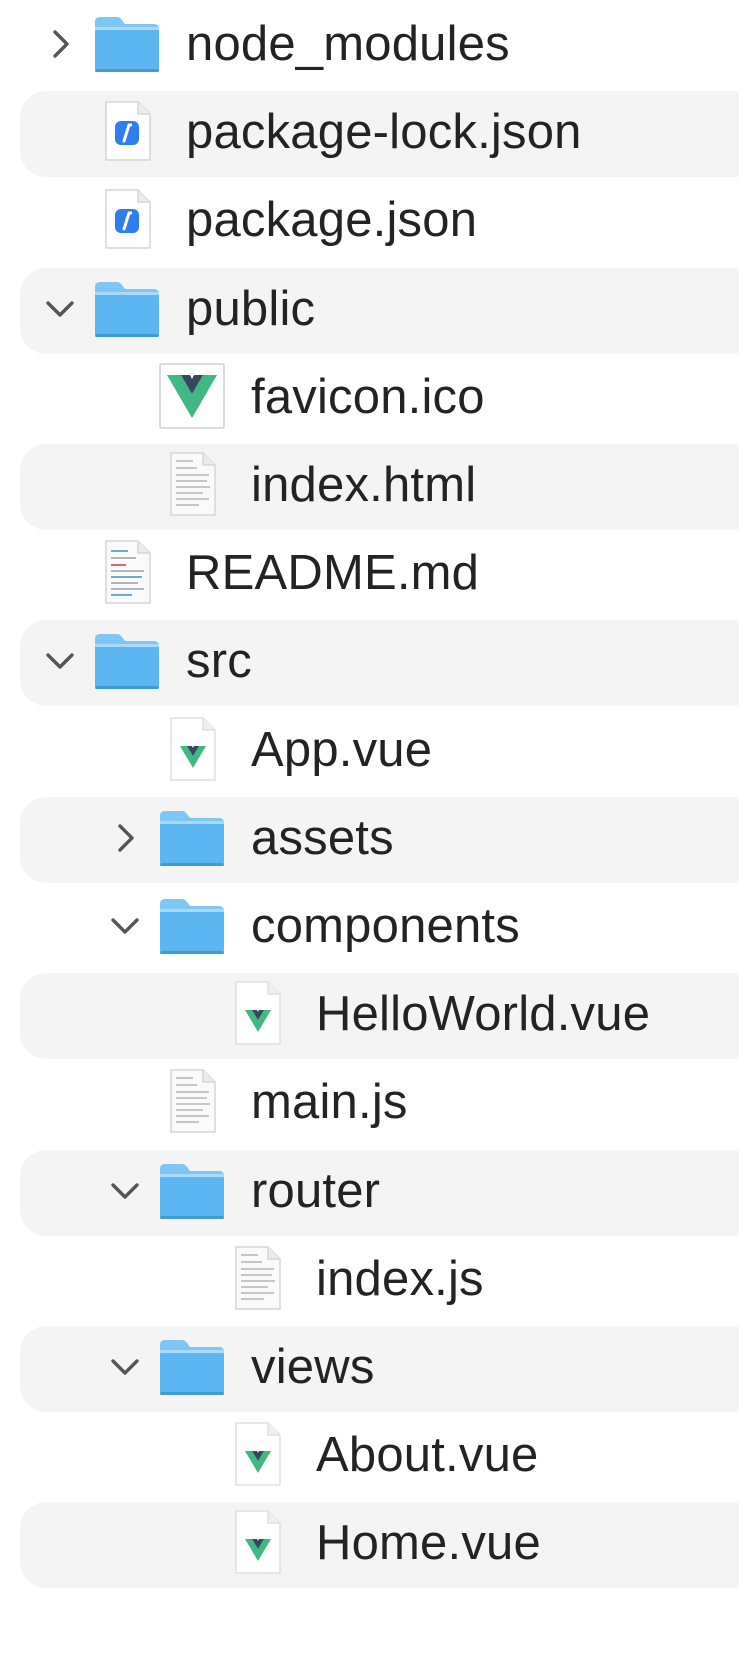 The height and width of the screenshot is (1667, 739). I want to click on folder-row-assets: assets, so click(369, 838).